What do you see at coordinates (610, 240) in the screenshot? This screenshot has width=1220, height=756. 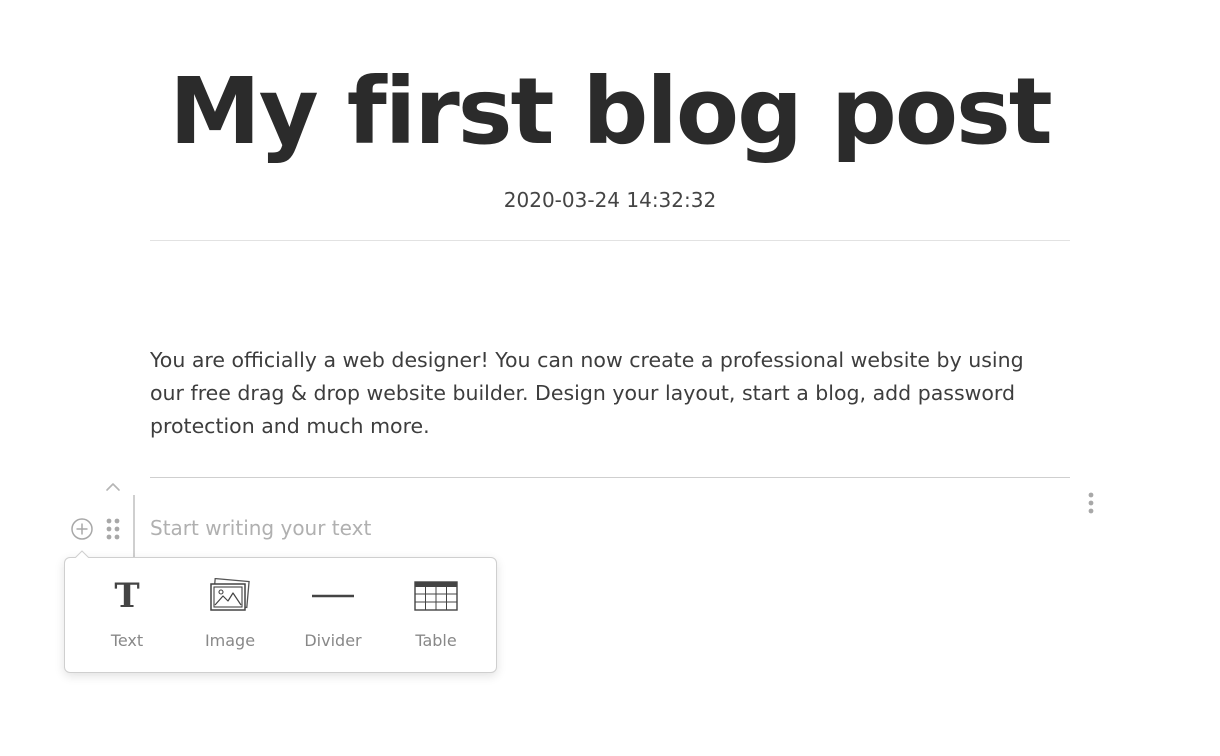 I see `title-divider` at bounding box center [610, 240].